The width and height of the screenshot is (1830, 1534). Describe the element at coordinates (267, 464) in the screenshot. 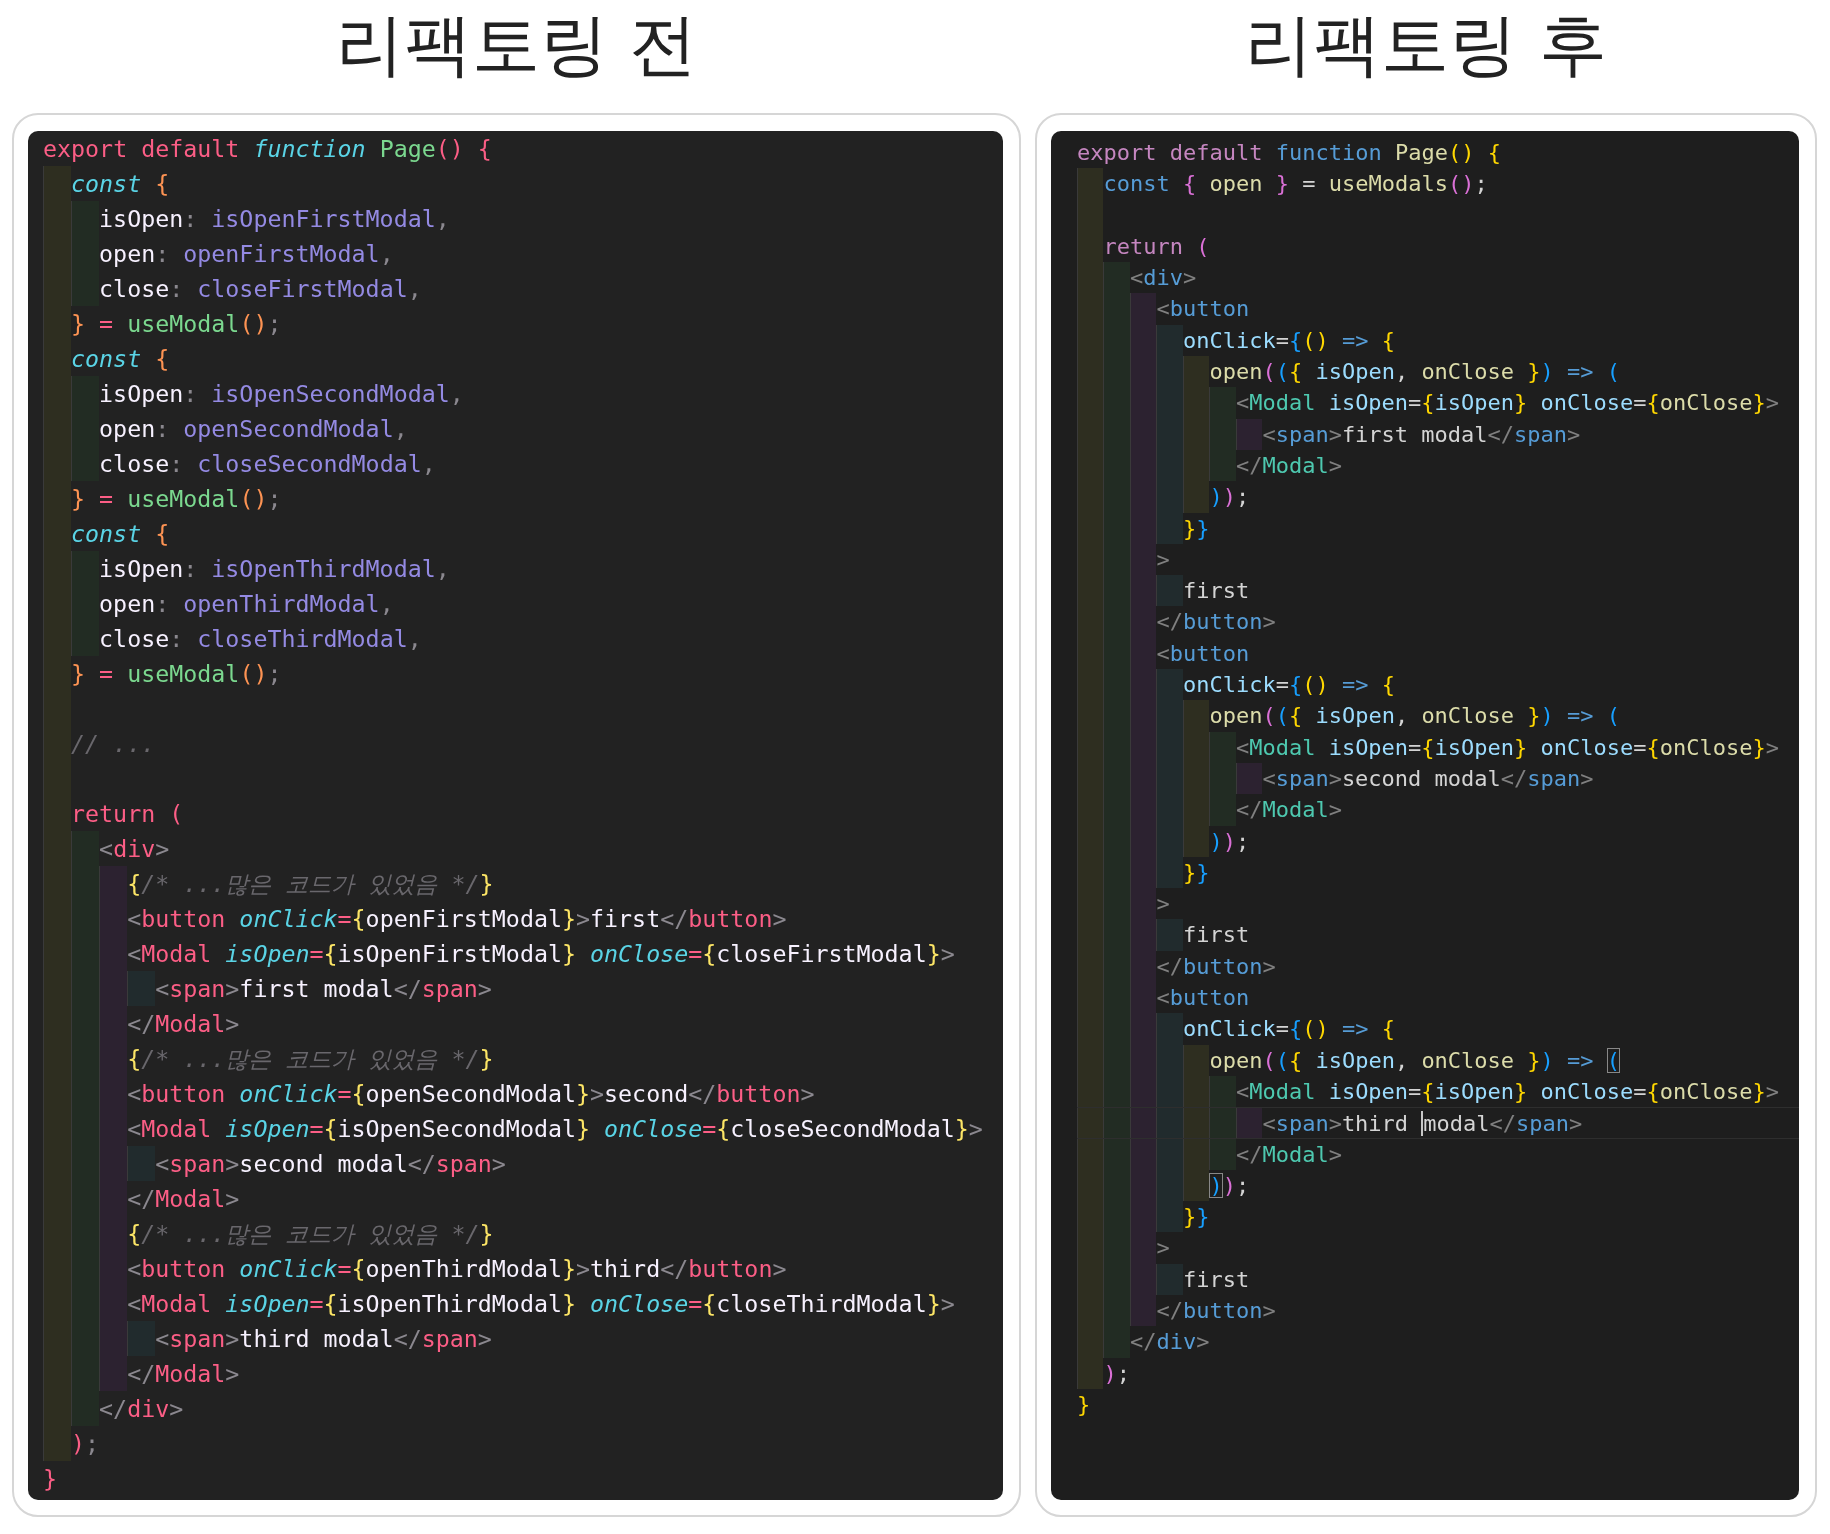

I see `code-line: close: closeSecondModal,` at that location.